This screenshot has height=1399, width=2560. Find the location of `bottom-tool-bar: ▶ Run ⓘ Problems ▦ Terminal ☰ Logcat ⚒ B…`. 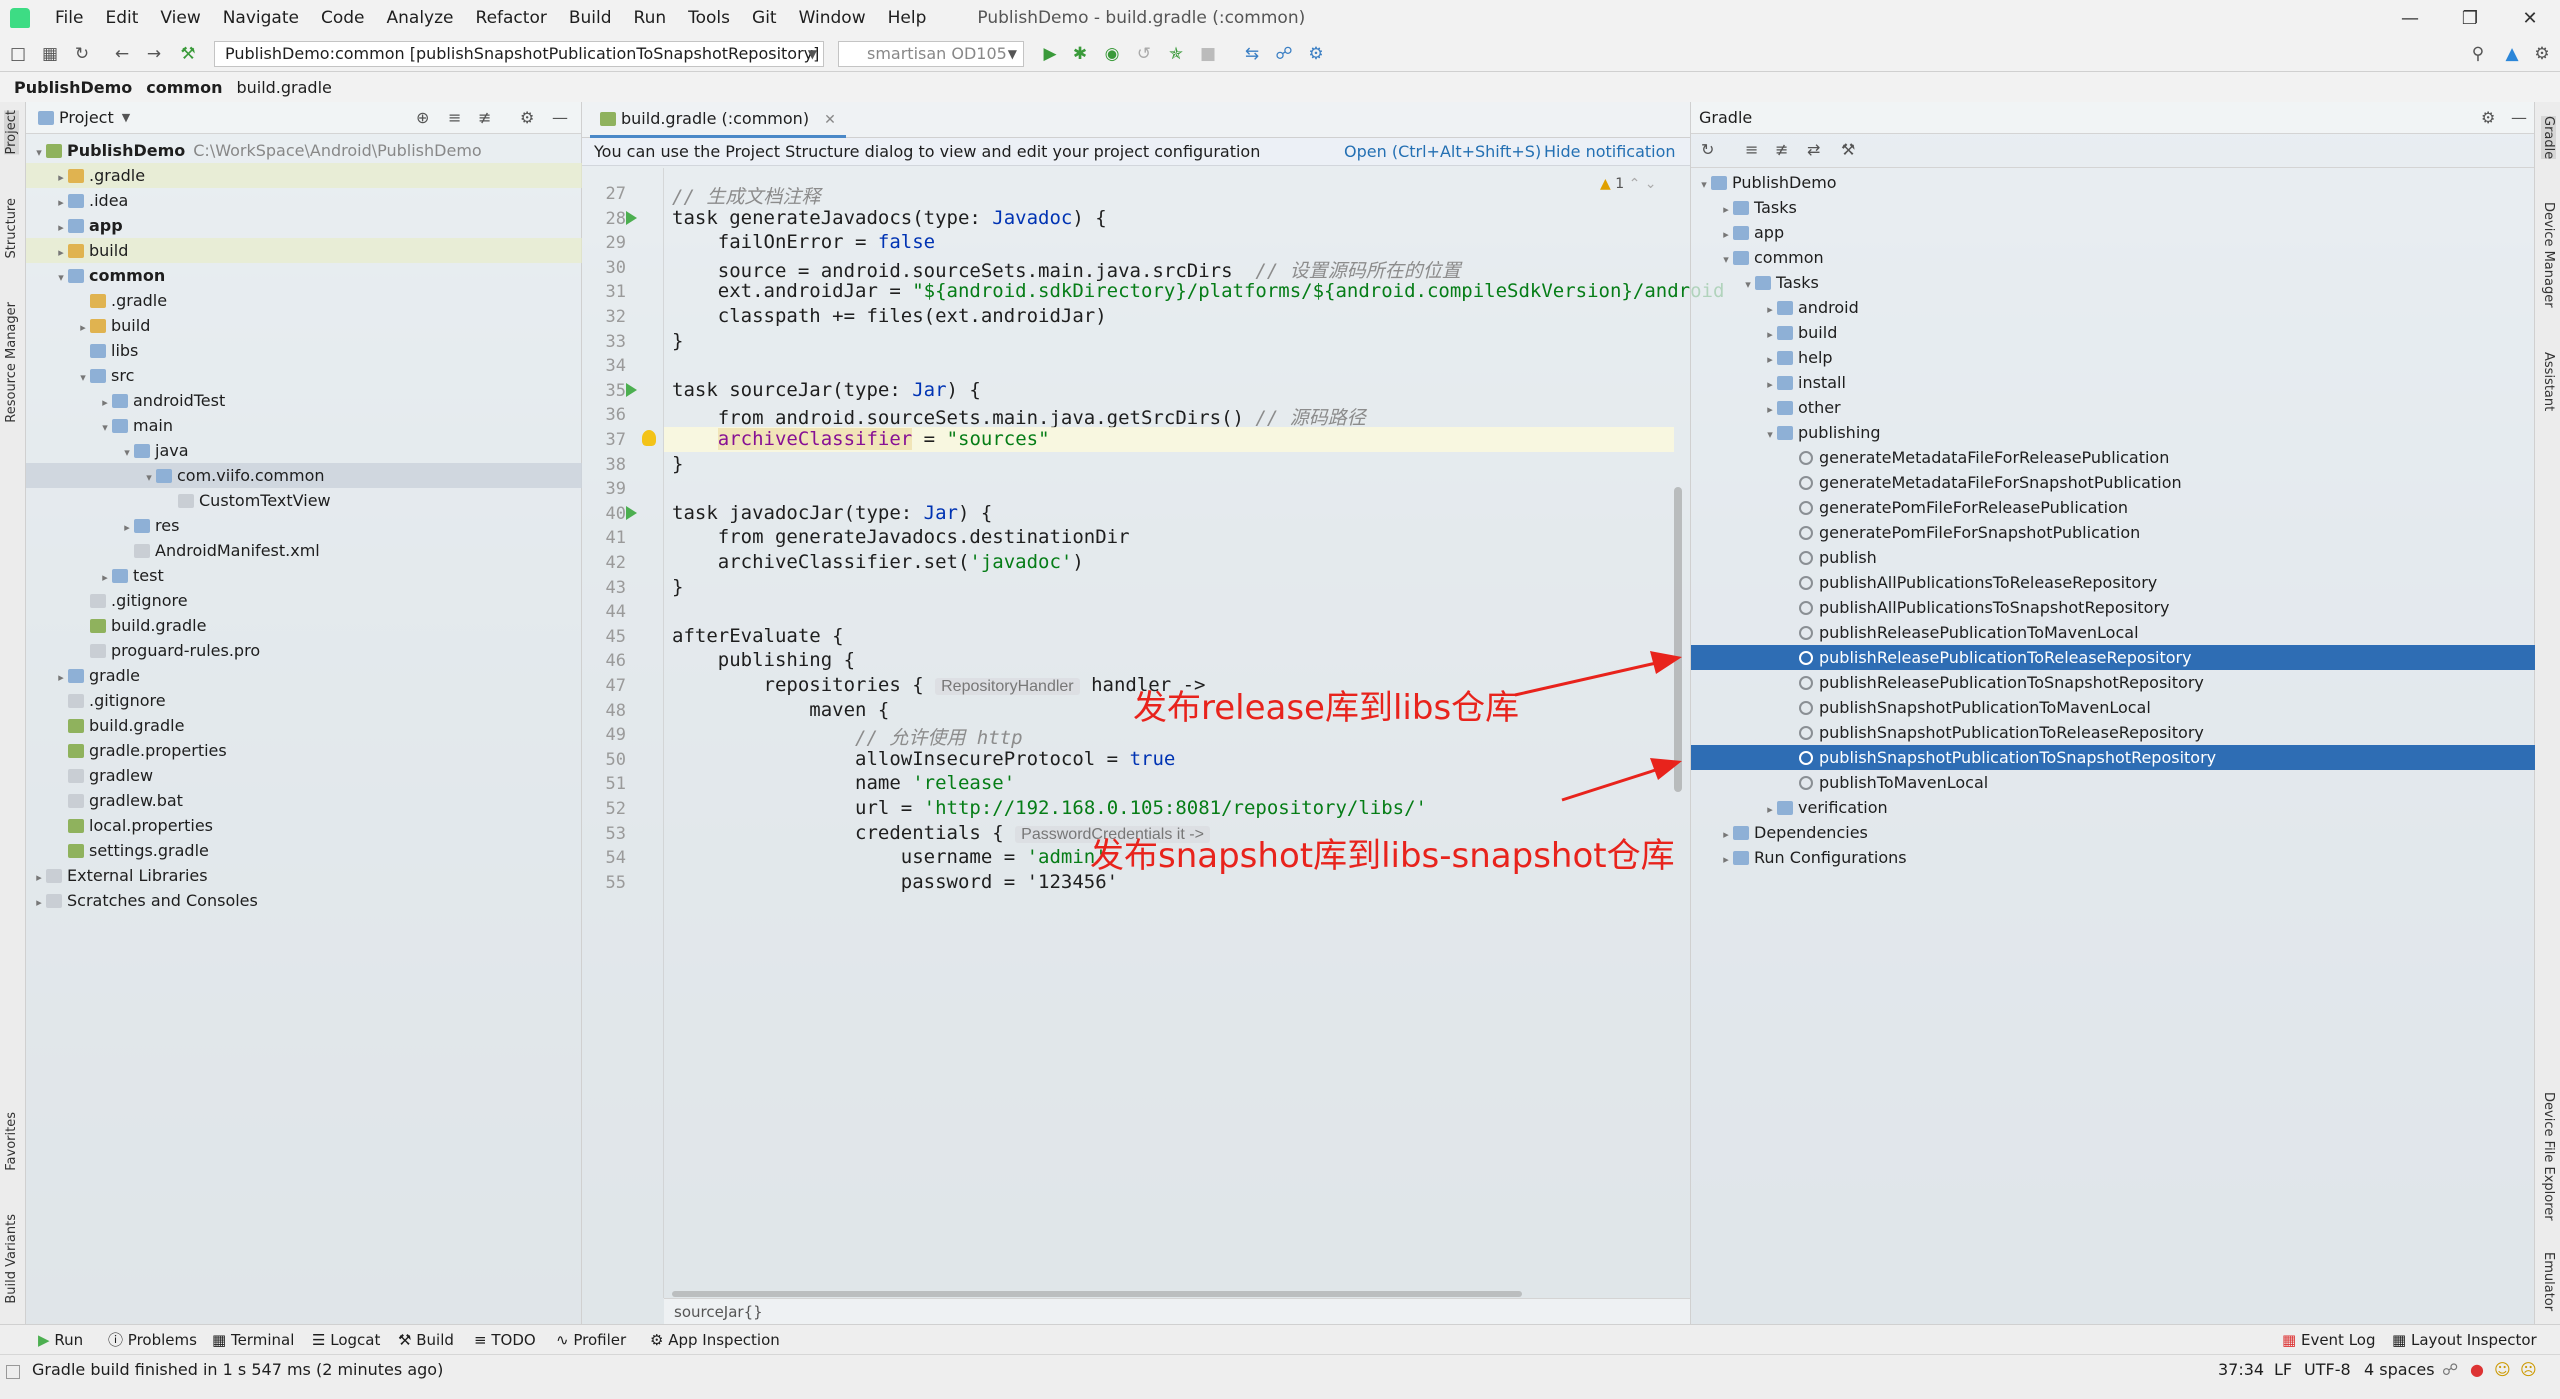

bottom-tool-bar: ▶ Run ⓘ Problems ▦ Terminal ☰ Logcat ⚒ B… is located at coordinates (1280, 1339).